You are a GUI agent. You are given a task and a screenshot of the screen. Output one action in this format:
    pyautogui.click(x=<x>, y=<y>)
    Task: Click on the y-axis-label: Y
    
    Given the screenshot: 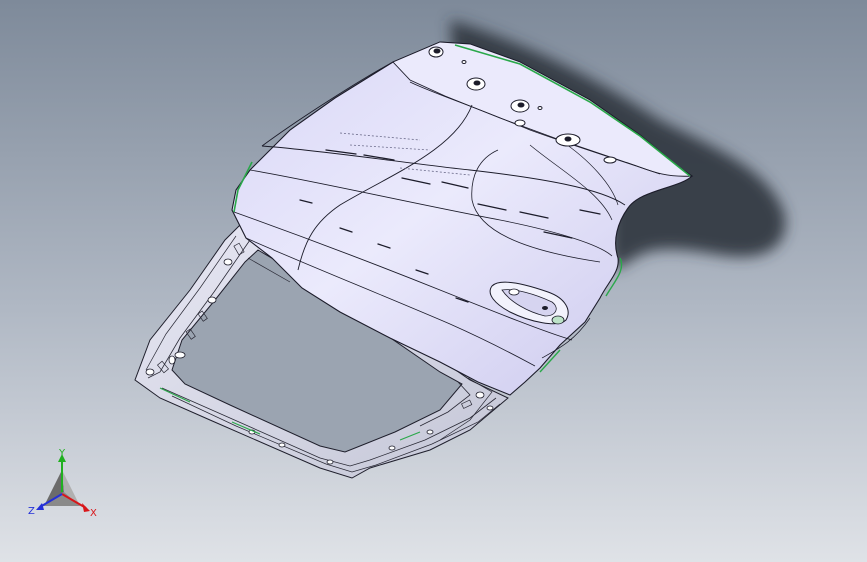 What is the action you would take?
    pyautogui.click(x=62, y=453)
    